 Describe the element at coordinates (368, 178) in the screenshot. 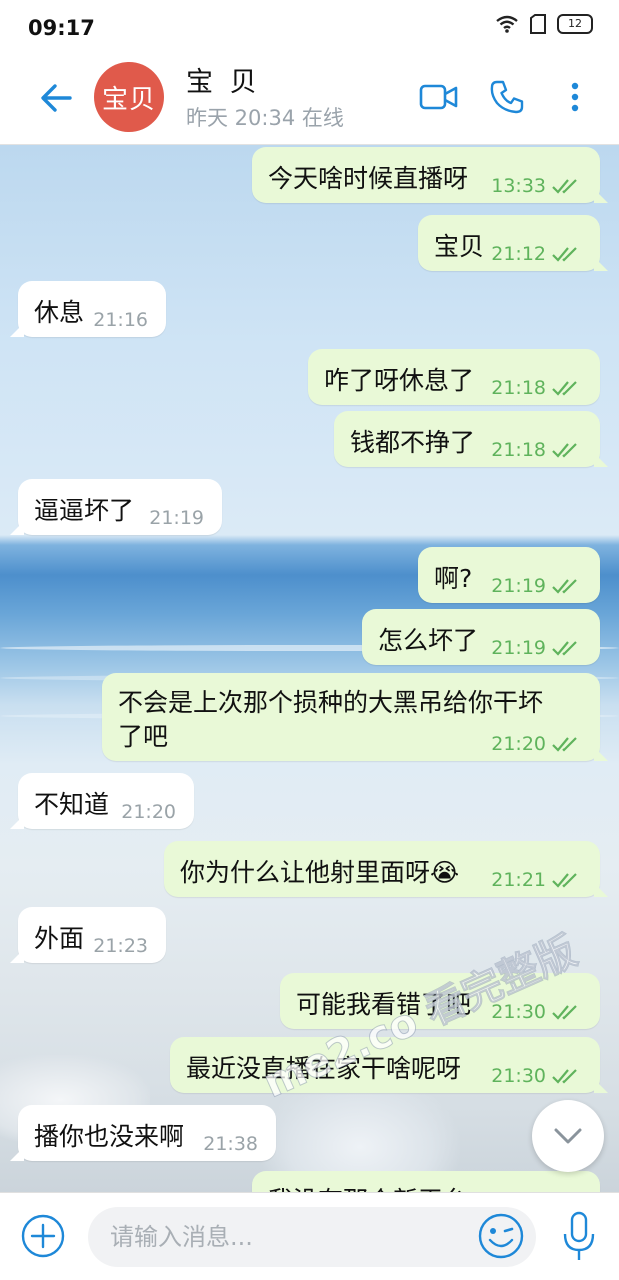

I see `message-text: 今天啥时候直播呀` at that location.